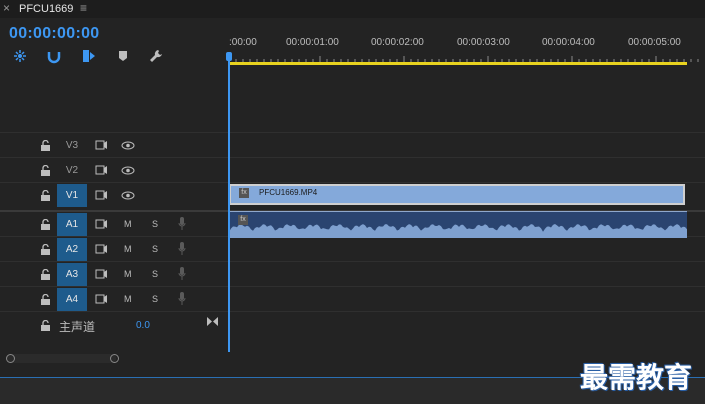 The height and width of the screenshot is (404, 705). I want to click on audio-track-a3: A3 M S, so click(352, 274).